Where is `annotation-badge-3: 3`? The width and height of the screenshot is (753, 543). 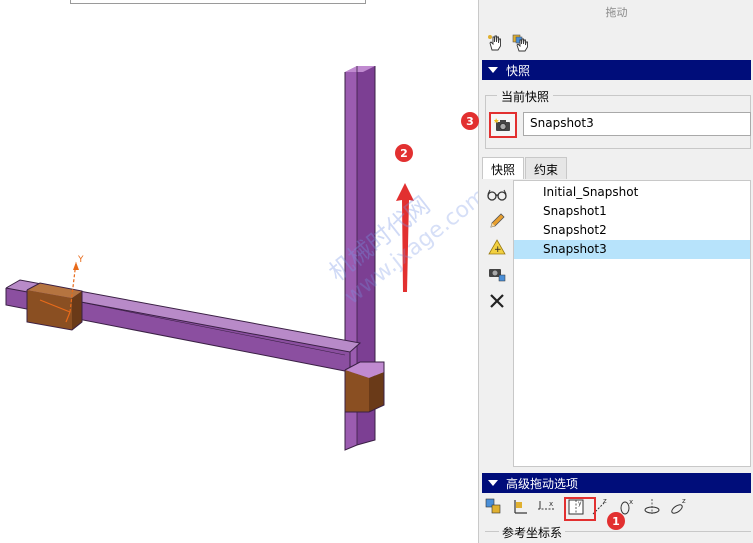 annotation-badge-3: 3 is located at coordinates (470, 121).